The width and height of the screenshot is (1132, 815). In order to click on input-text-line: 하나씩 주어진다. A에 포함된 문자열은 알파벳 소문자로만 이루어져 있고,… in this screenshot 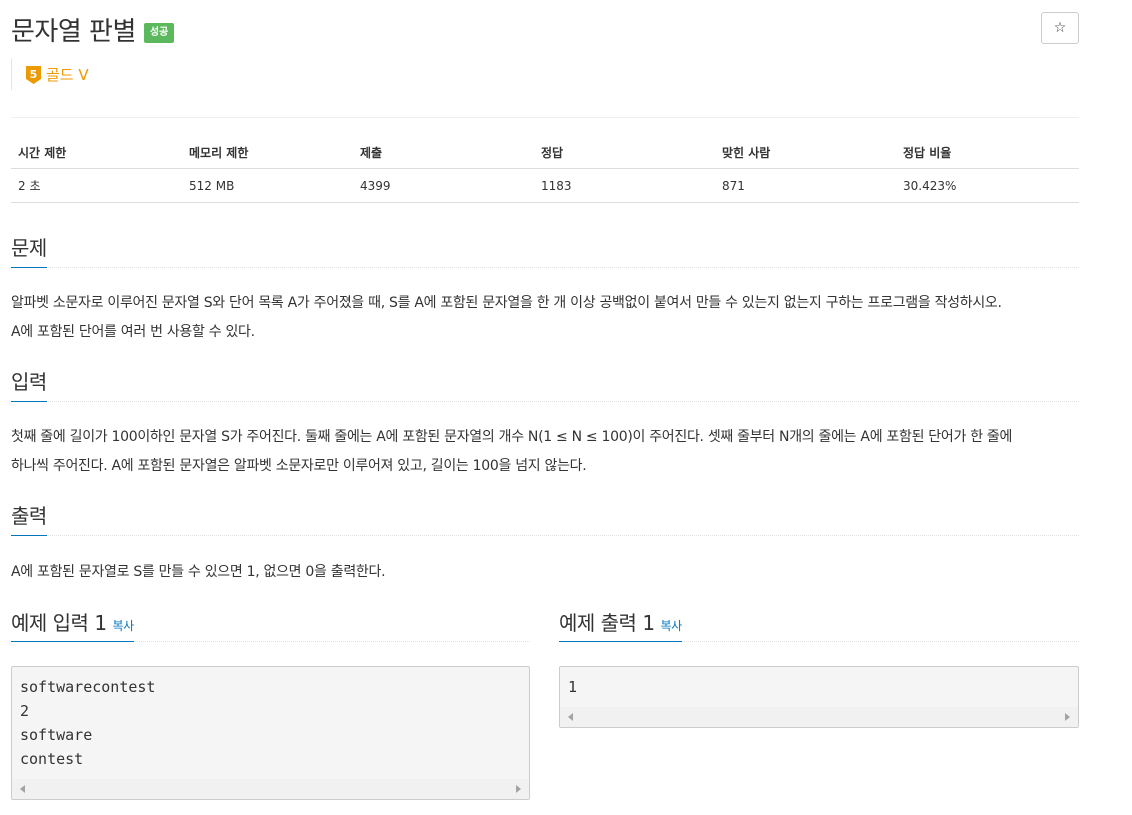, I will do `click(299, 466)`.